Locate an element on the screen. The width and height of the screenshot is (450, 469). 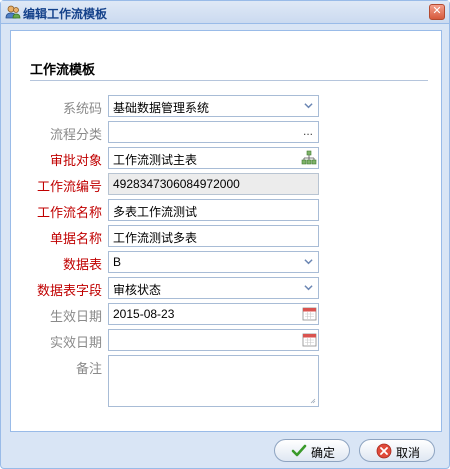
effective-date-label: 生效日期 is located at coordinates (75, 316).